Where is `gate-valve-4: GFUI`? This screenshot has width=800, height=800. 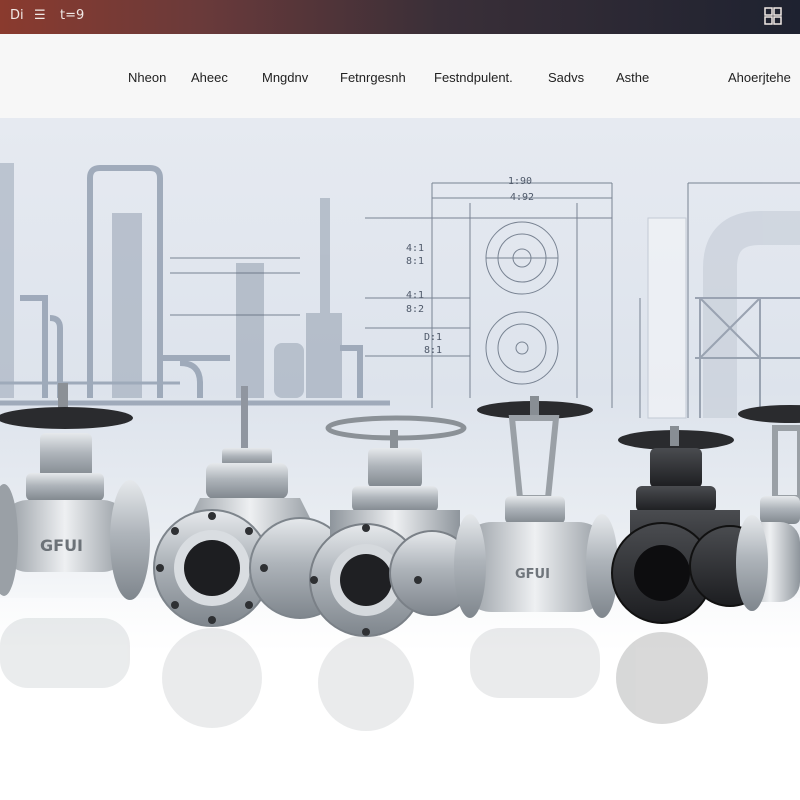
gate-valve-4: GFUI is located at coordinates (536, 507).